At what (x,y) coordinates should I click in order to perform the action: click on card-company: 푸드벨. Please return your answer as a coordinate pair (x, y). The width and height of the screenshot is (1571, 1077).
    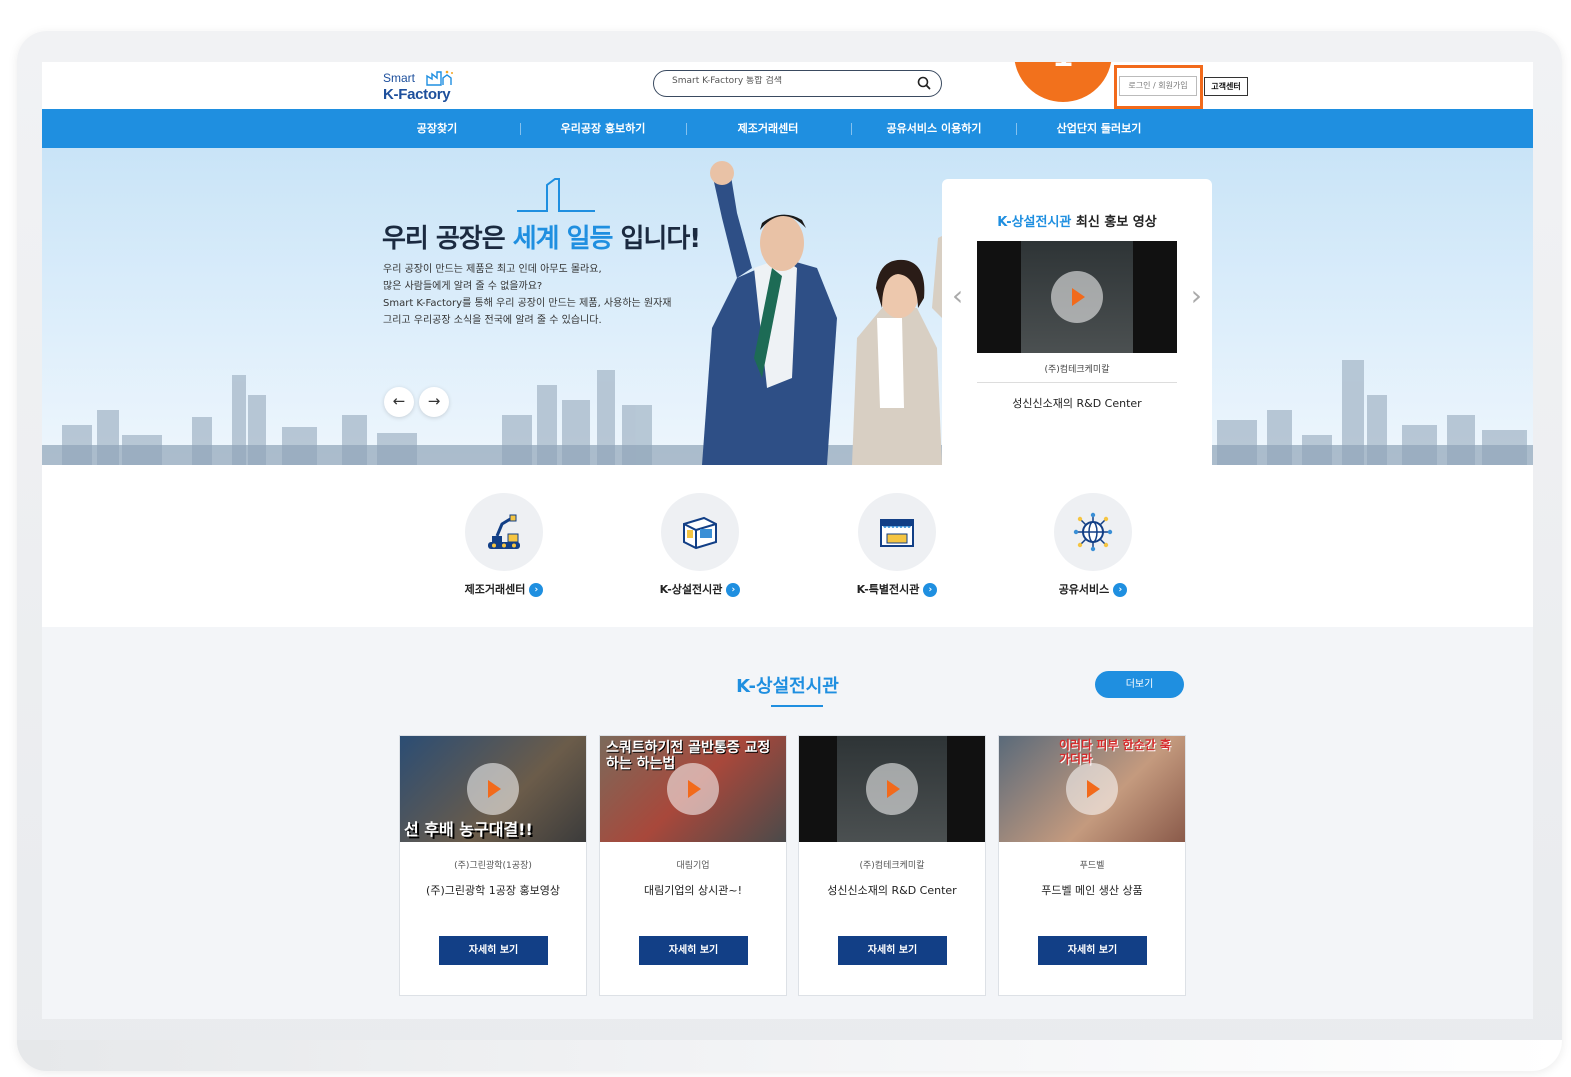
    Looking at the image, I should click on (1092, 866).